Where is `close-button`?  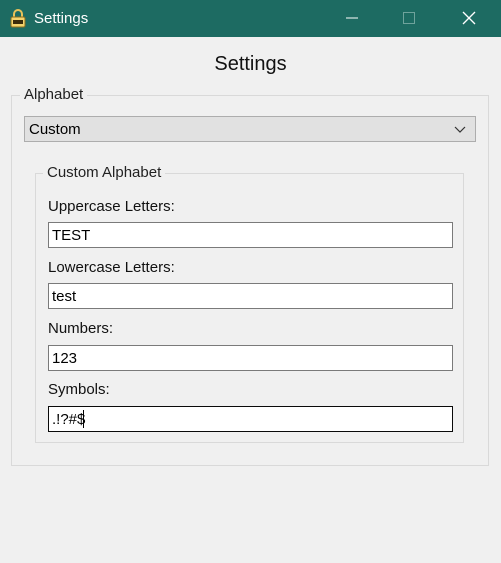
close-button is located at coordinates (470, 18).